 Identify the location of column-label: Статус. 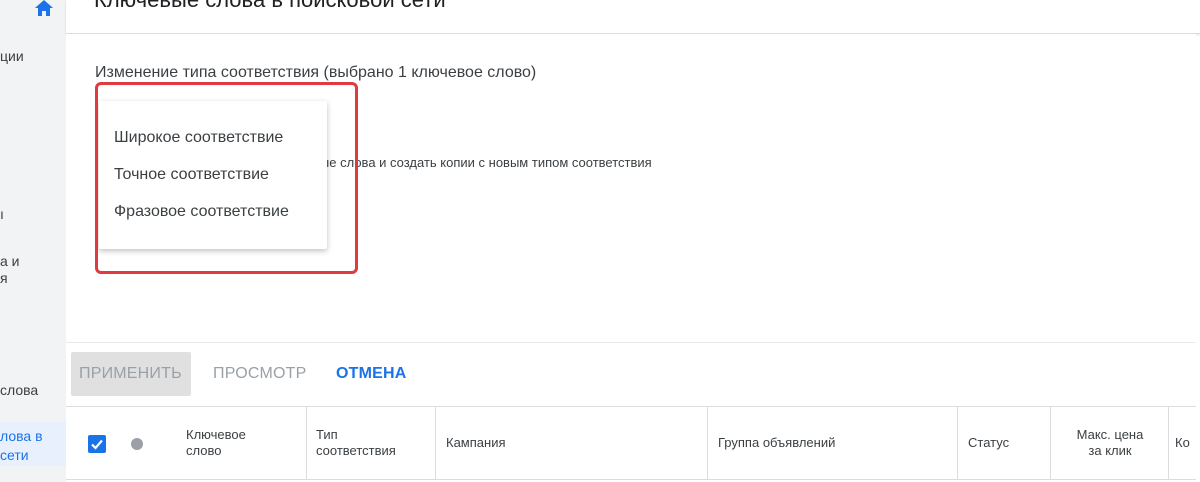
(989, 442).